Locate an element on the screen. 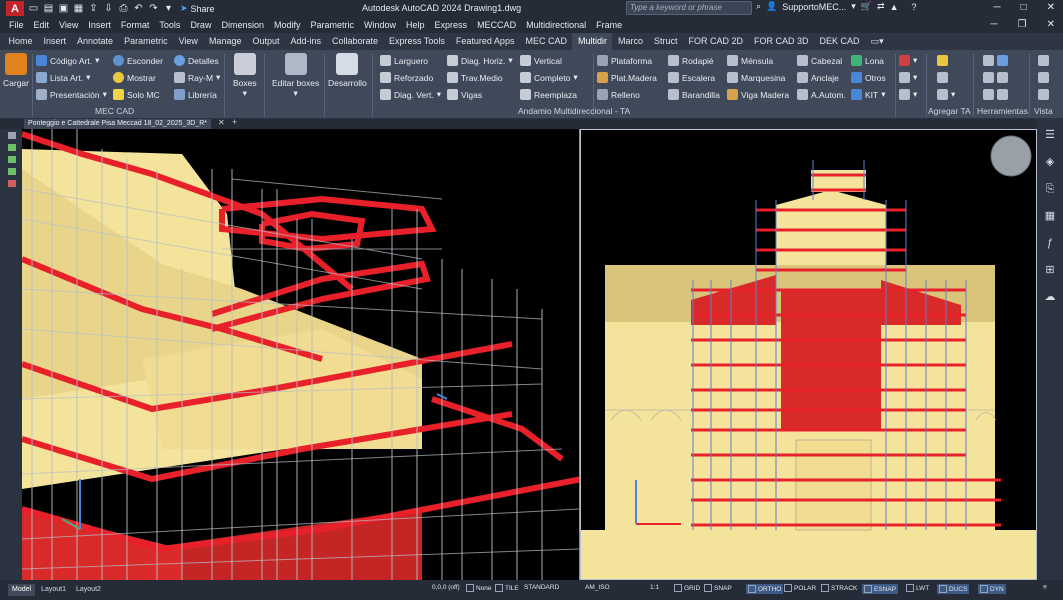 The height and width of the screenshot is (600, 1063). status-am-iso: AM_ISO is located at coordinates (597, 587).